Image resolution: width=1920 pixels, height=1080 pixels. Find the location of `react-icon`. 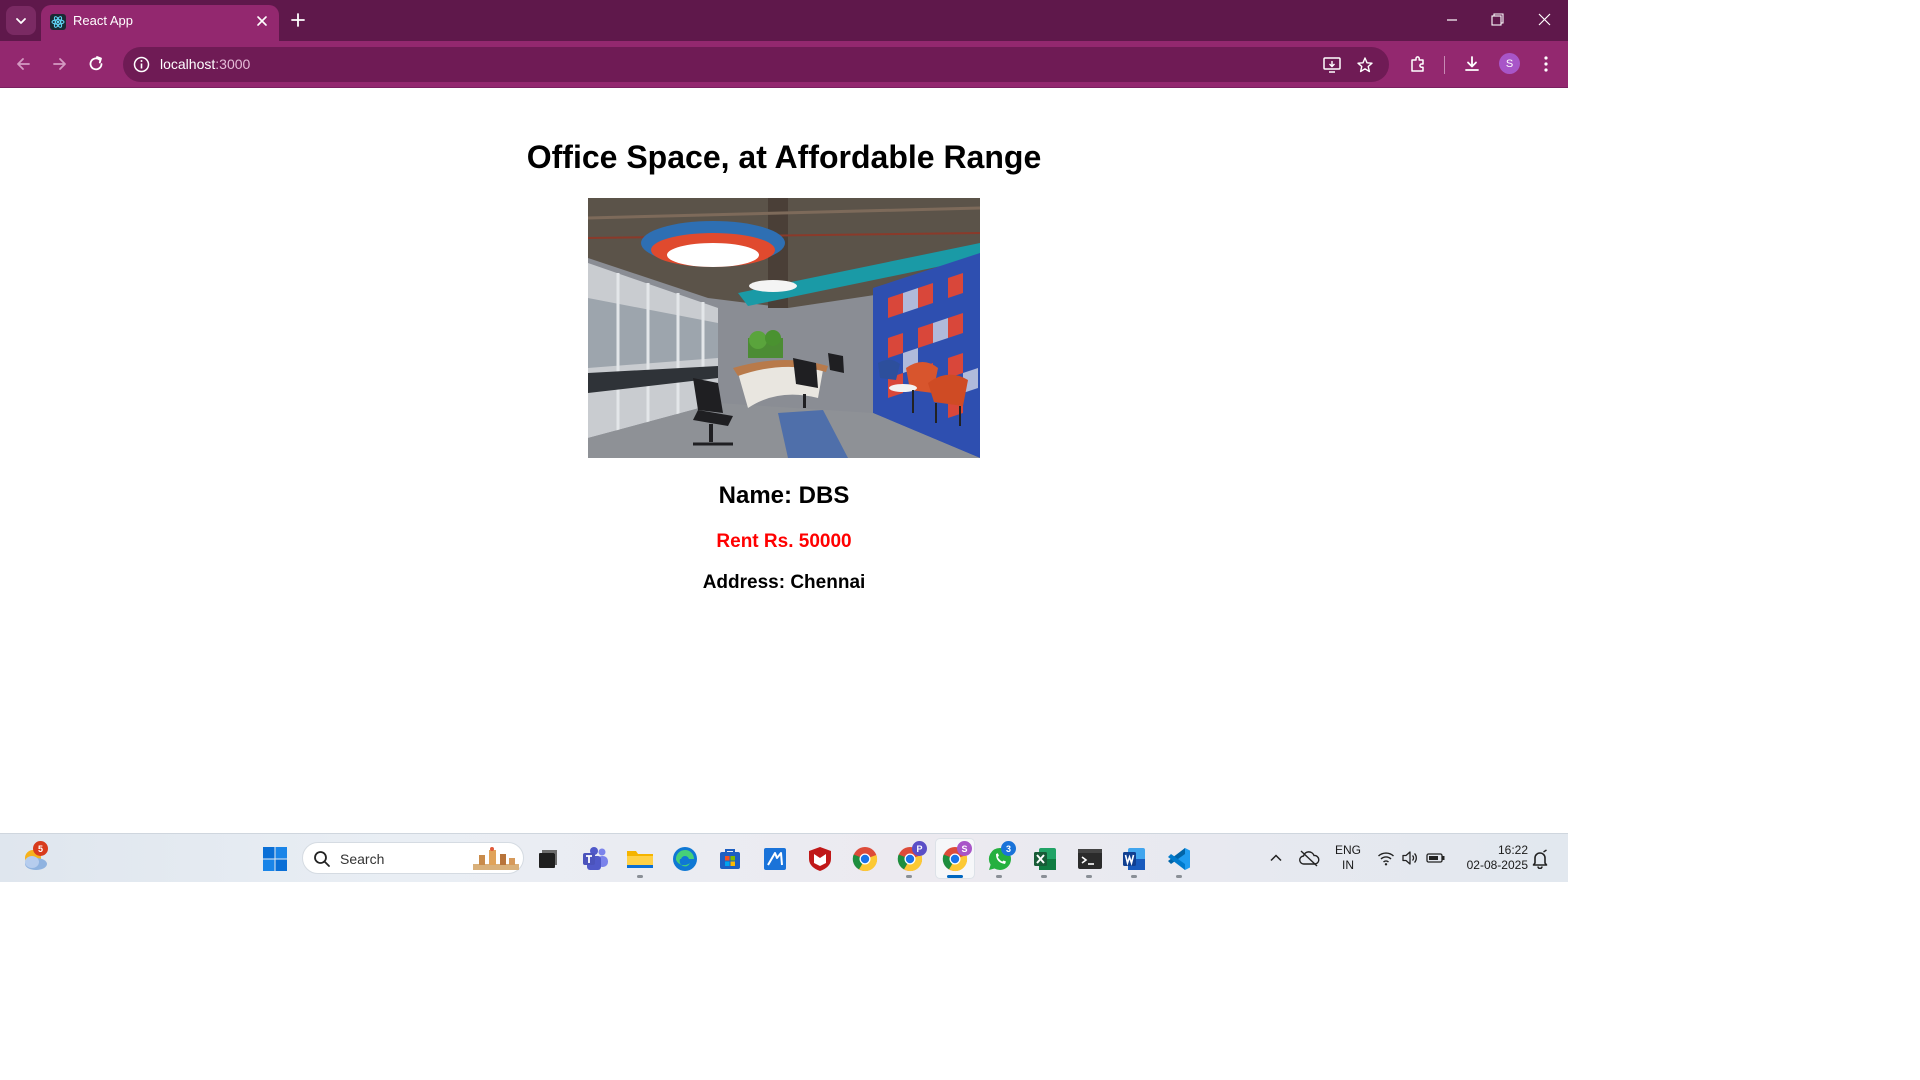

react-icon is located at coordinates (58, 22).